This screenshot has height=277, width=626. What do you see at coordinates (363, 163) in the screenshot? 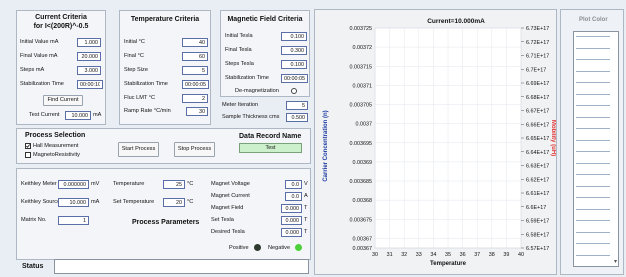
I see `y-tick-label: 0.00369` at bounding box center [363, 163].